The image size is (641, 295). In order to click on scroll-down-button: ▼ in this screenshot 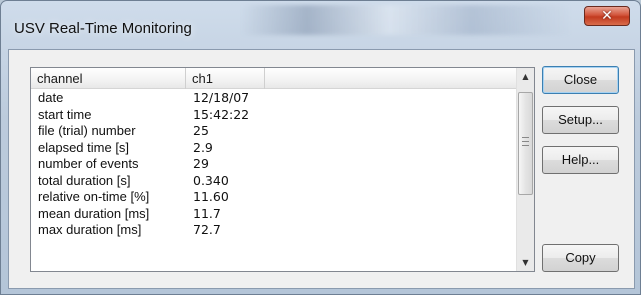, I will do `click(525, 262)`.